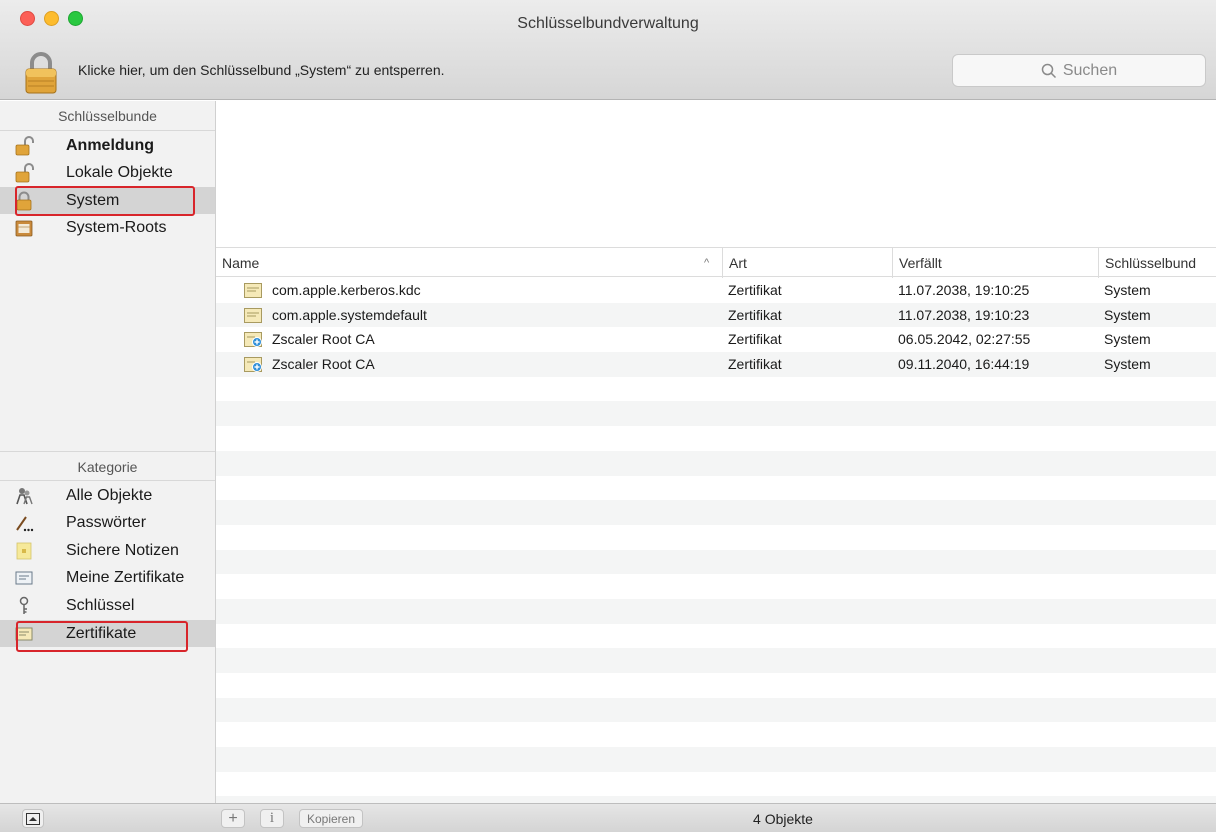 This screenshot has width=1216, height=832. I want to click on sidebar-item-schluessel: Schlüssel, so click(107, 605).